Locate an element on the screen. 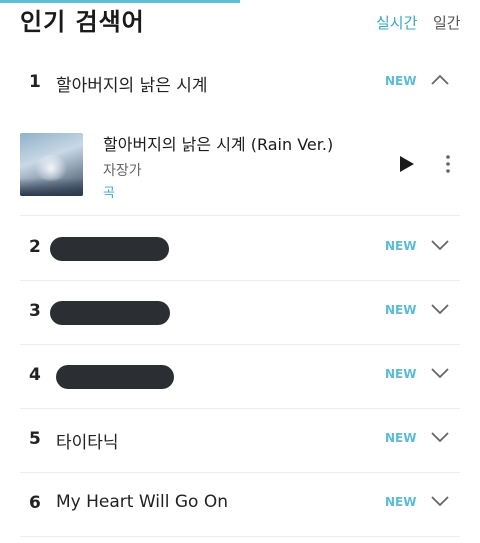 Image resolution: width=480 pixels, height=543 pixels. song-type-label: 곡 is located at coordinates (109, 193).